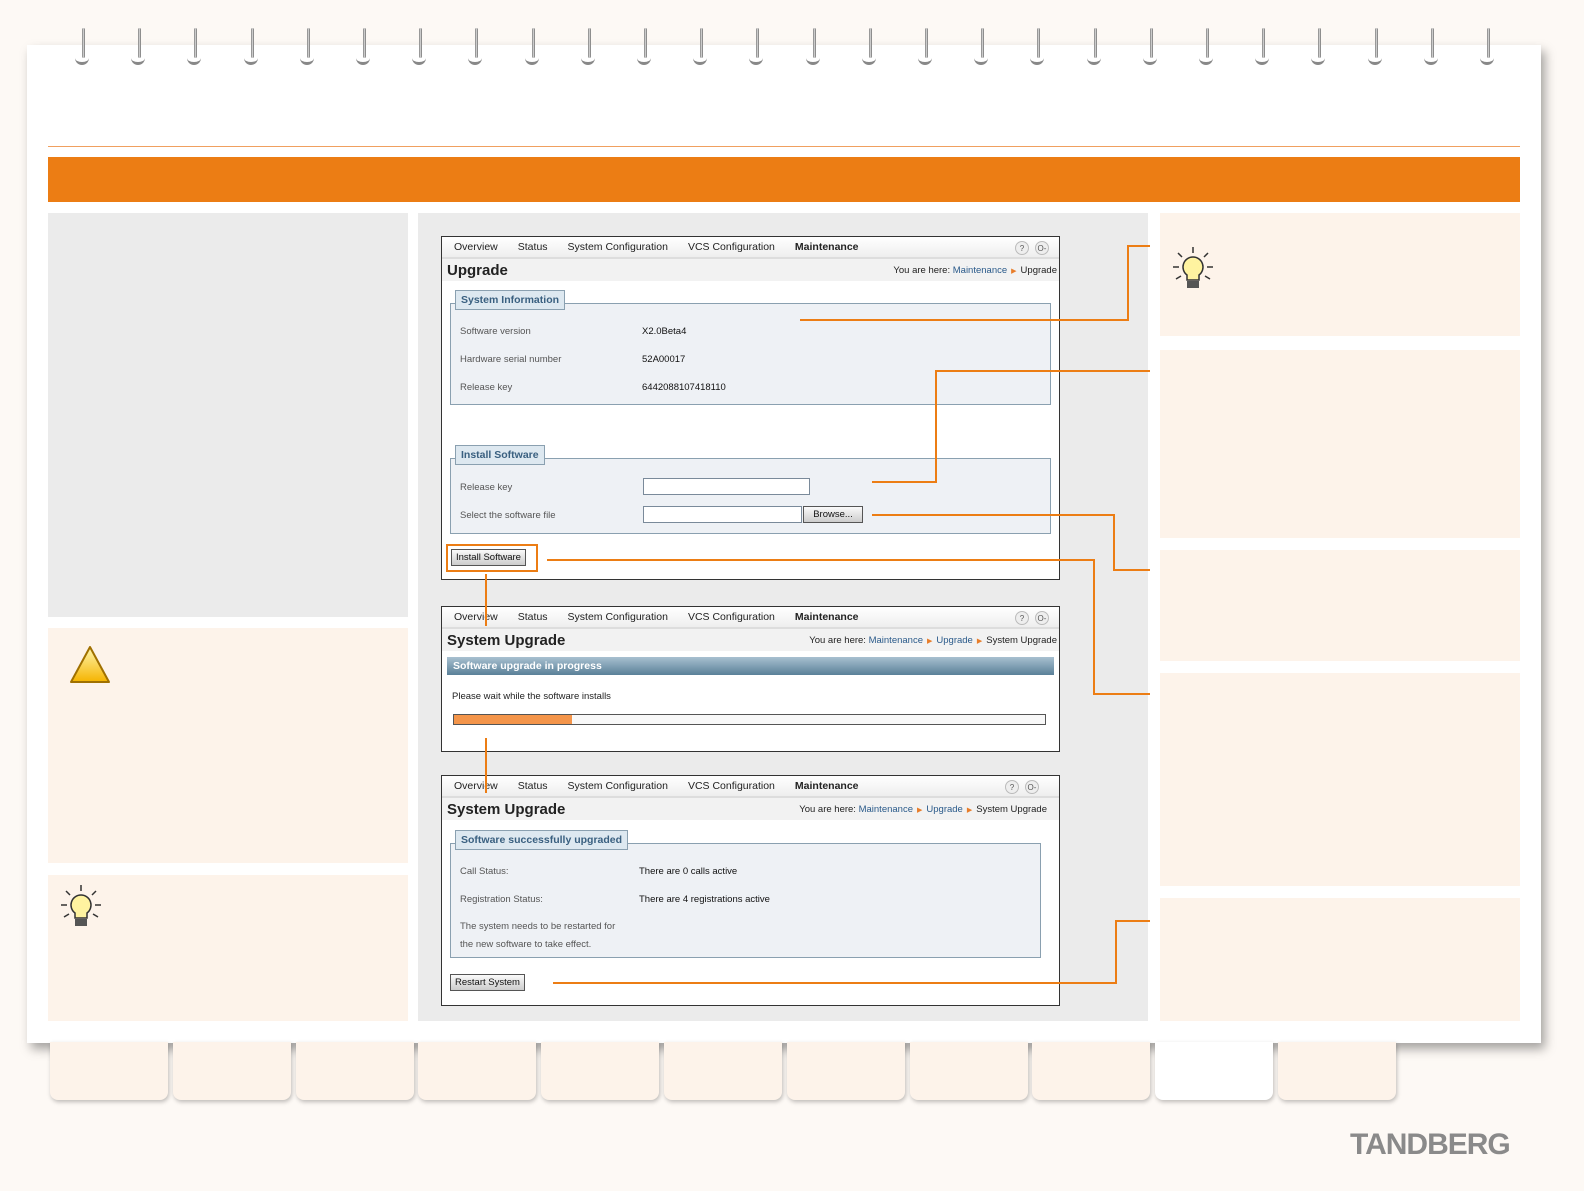 The image size is (1584, 1191). What do you see at coordinates (526, 944) in the screenshot?
I see `restart-note-line2: the new software to take effect.` at bounding box center [526, 944].